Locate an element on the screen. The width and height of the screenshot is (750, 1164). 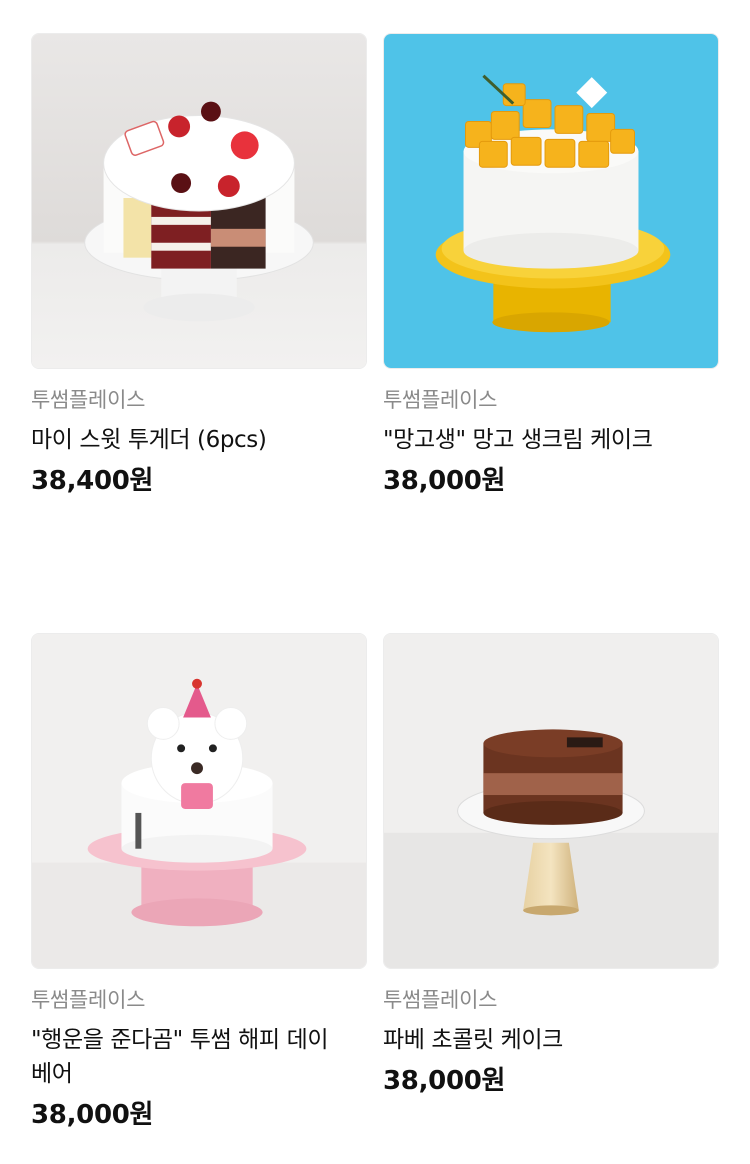
price-value: 38,400 is located at coordinates (80, 481).